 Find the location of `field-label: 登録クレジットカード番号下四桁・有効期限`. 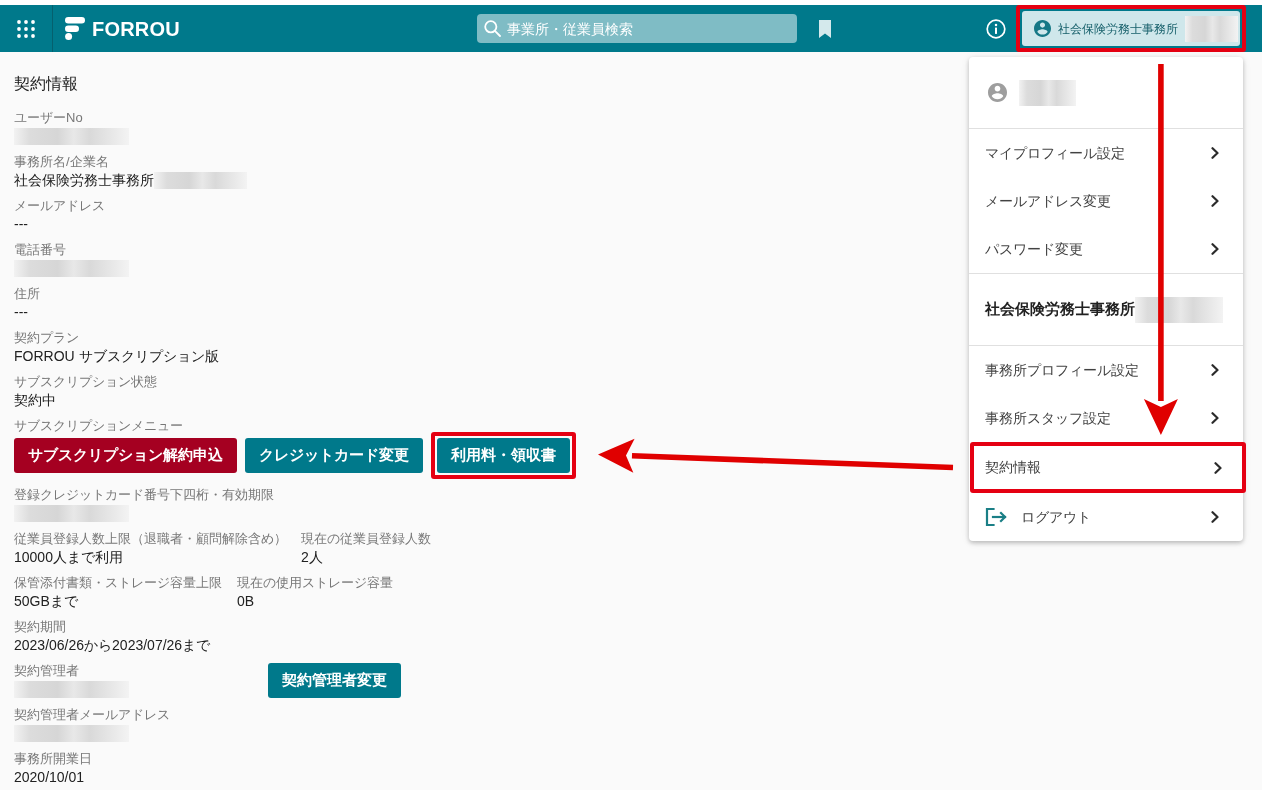

field-label: 登録クレジットカード番号下四桁・有効期限 is located at coordinates (144, 494).